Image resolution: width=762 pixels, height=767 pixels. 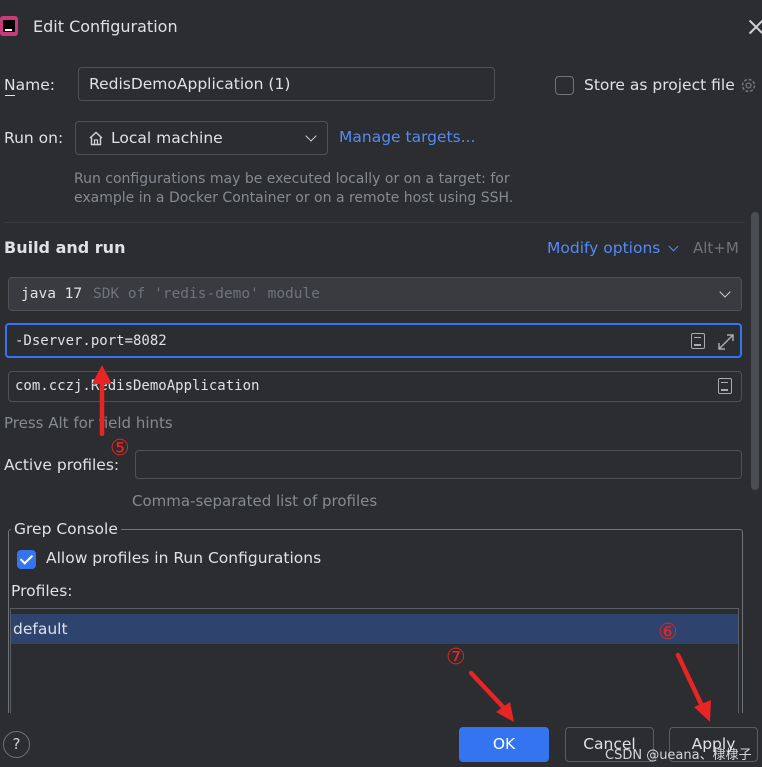 I want to click on main-class-input: com.cczj.RedisDemoApplication, so click(x=375, y=386).